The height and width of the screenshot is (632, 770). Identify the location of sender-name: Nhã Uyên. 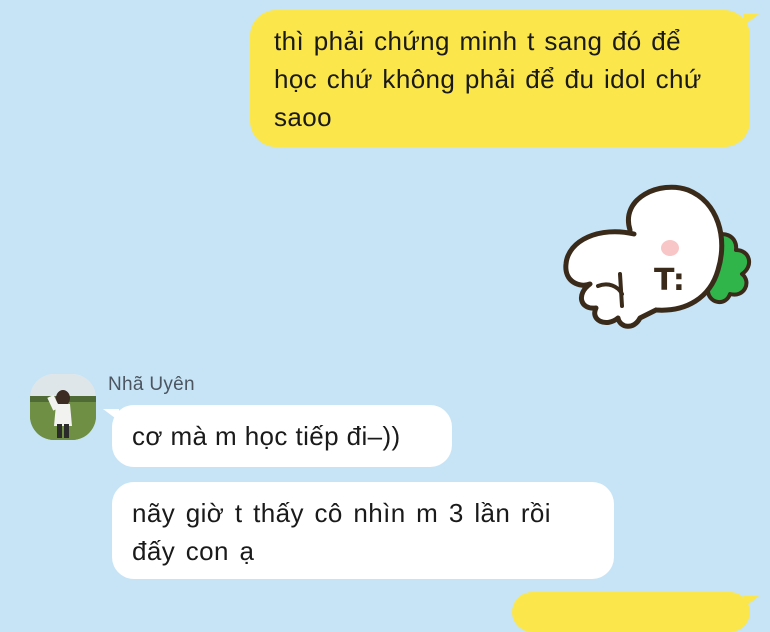
(151, 384).